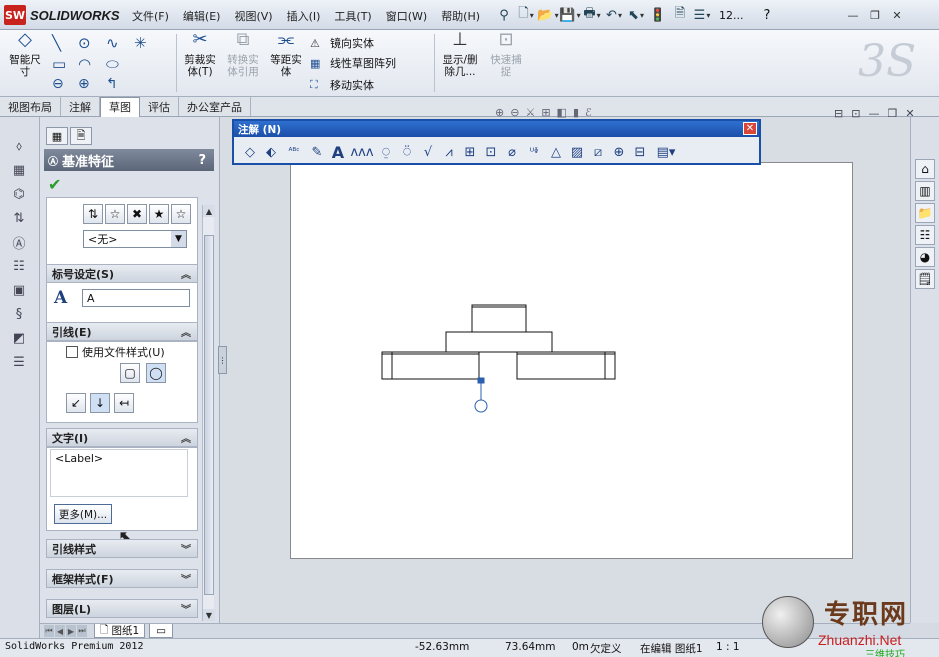 This screenshot has width=939, height=657. I want to click on block-icon: ⧄, so click(598, 152).